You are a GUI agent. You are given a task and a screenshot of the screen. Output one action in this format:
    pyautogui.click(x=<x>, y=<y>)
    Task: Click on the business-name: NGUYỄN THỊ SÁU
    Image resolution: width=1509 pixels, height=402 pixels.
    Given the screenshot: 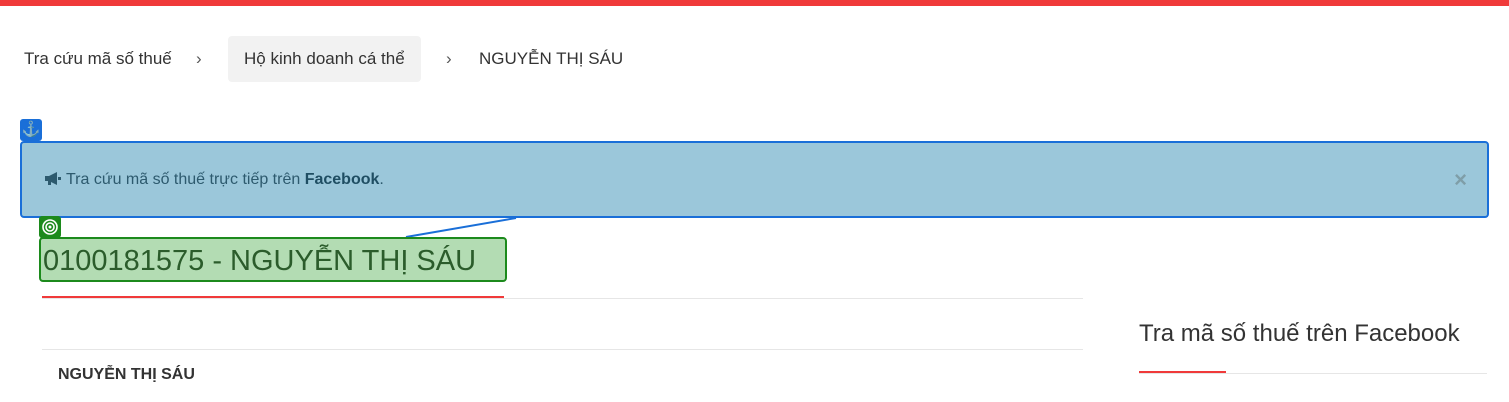 What is the action you would take?
    pyautogui.click(x=126, y=374)
    